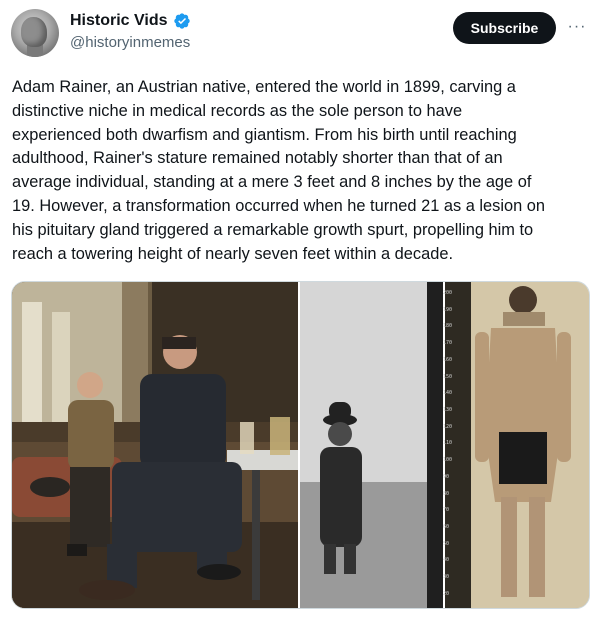 The height and width of the screenshot is (618, 600). What do you see at coordinates (181, 21) in the screenshot?
I see `verified-badge-icon` at bounding box center [181, 21].